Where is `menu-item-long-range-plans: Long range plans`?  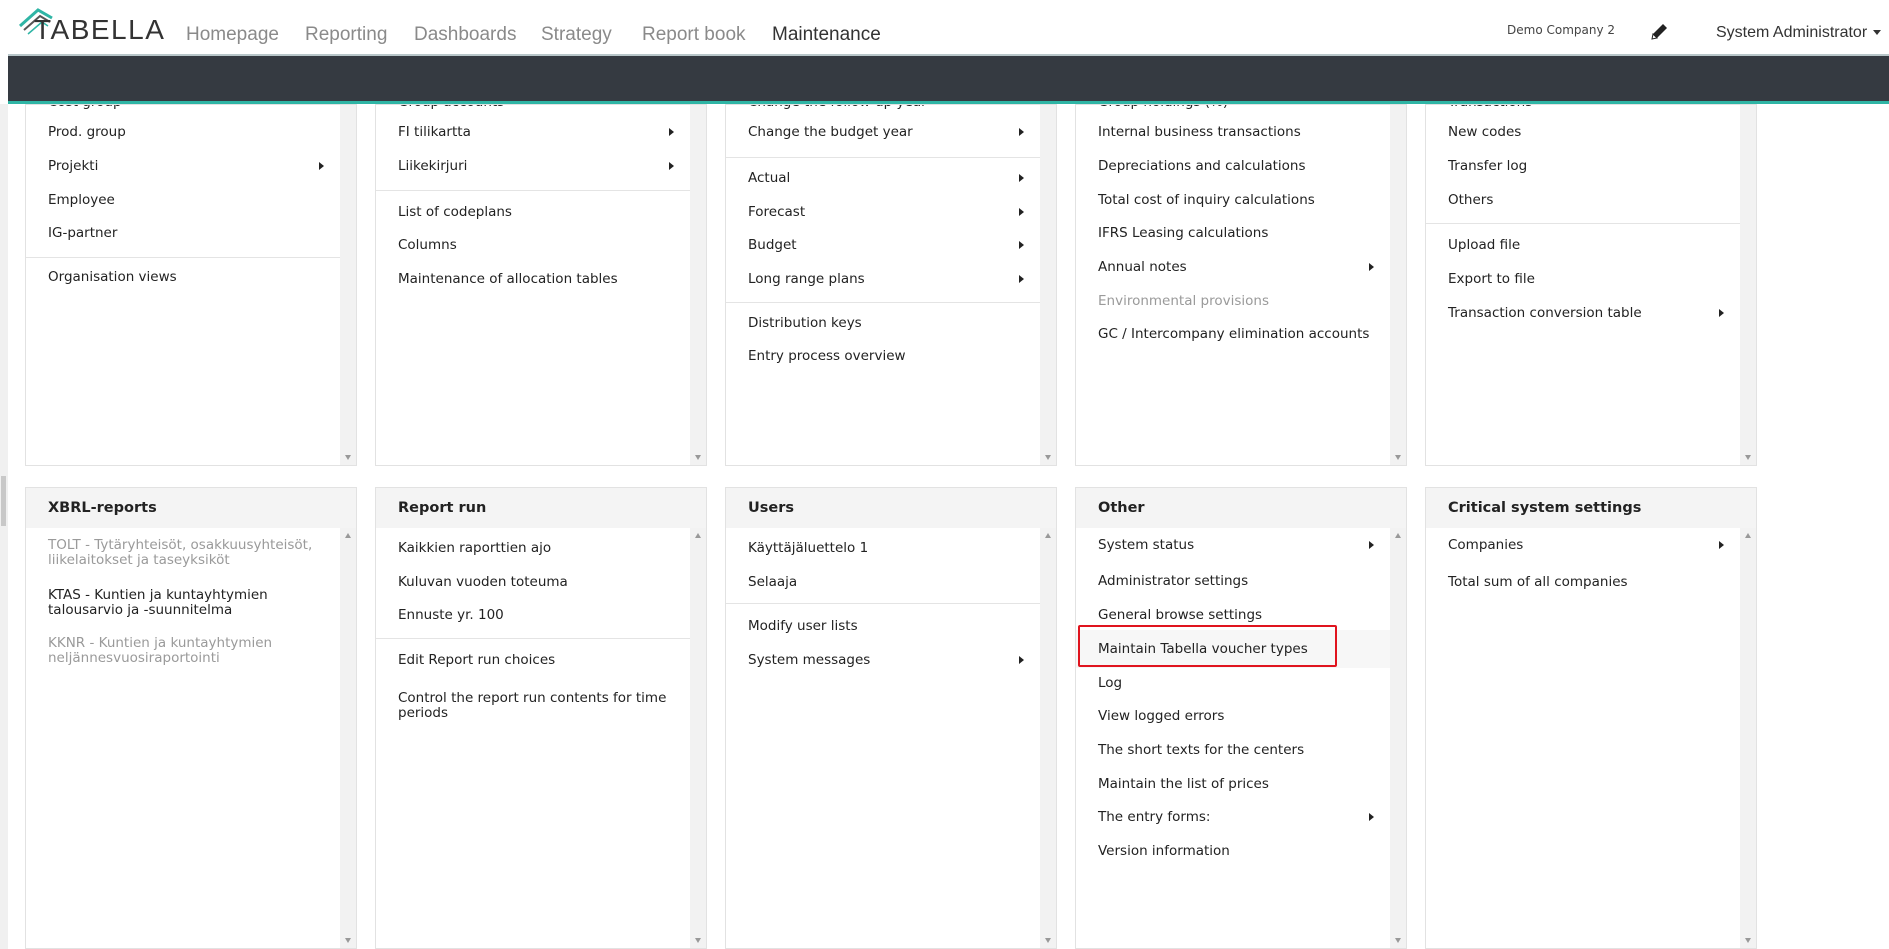 menu-item-long-range-plans: Long range plans is located at coordinates (886, 279).